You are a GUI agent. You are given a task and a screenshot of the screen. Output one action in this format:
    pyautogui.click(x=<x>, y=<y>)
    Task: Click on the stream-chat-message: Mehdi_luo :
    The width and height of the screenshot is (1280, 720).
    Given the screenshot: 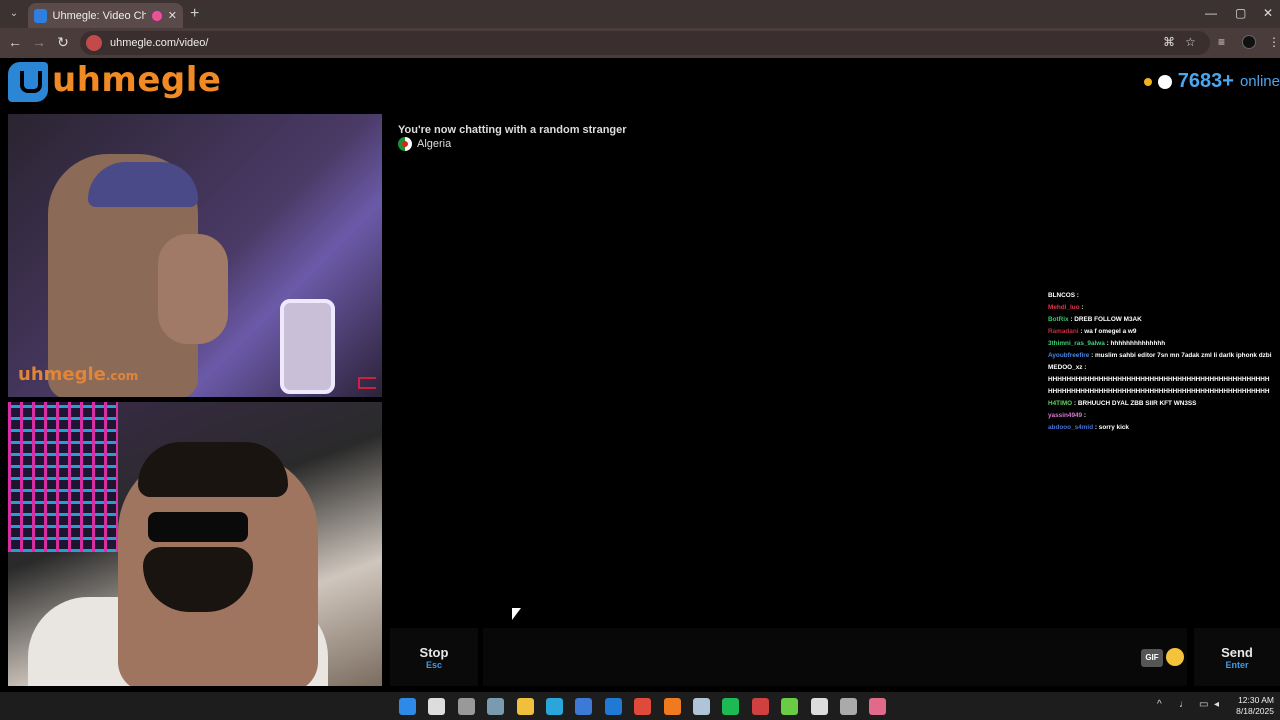 What is the action you would take?
    pyautogui.click(x=1164, y=308)
    